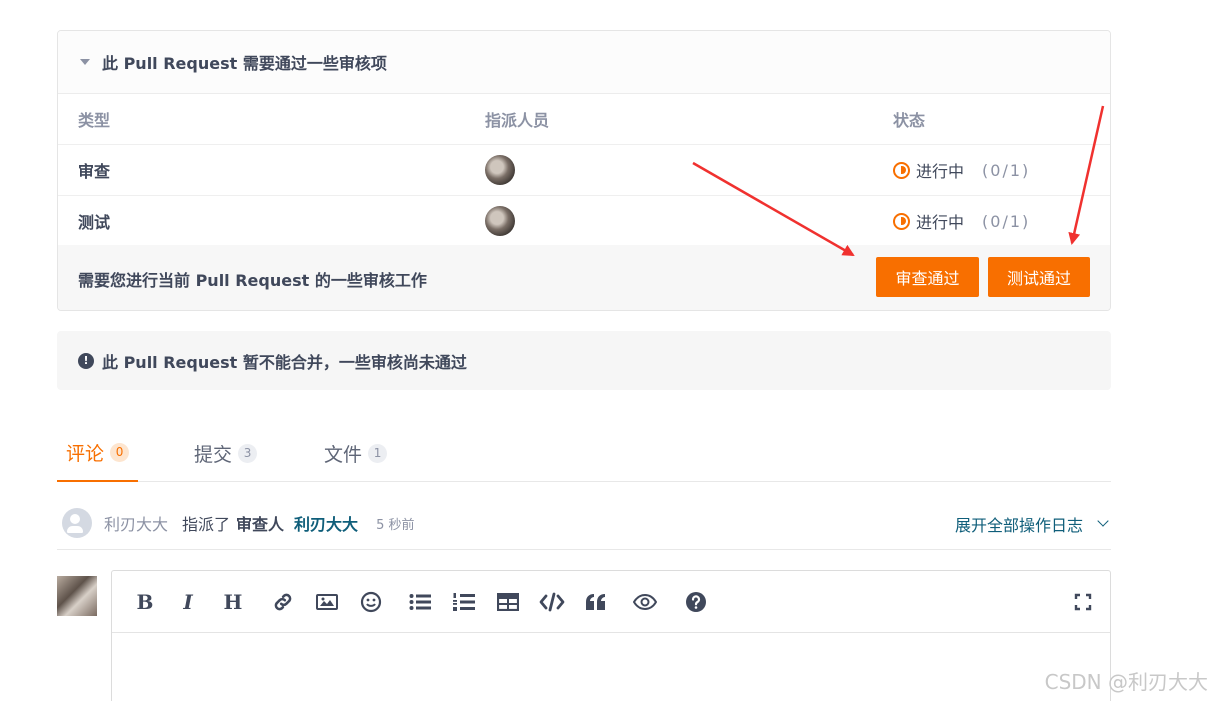  What do you see at coordinates (213, 454) in the screenshot?
I see `tab-label: 提交` at bounding box center [213, 454].